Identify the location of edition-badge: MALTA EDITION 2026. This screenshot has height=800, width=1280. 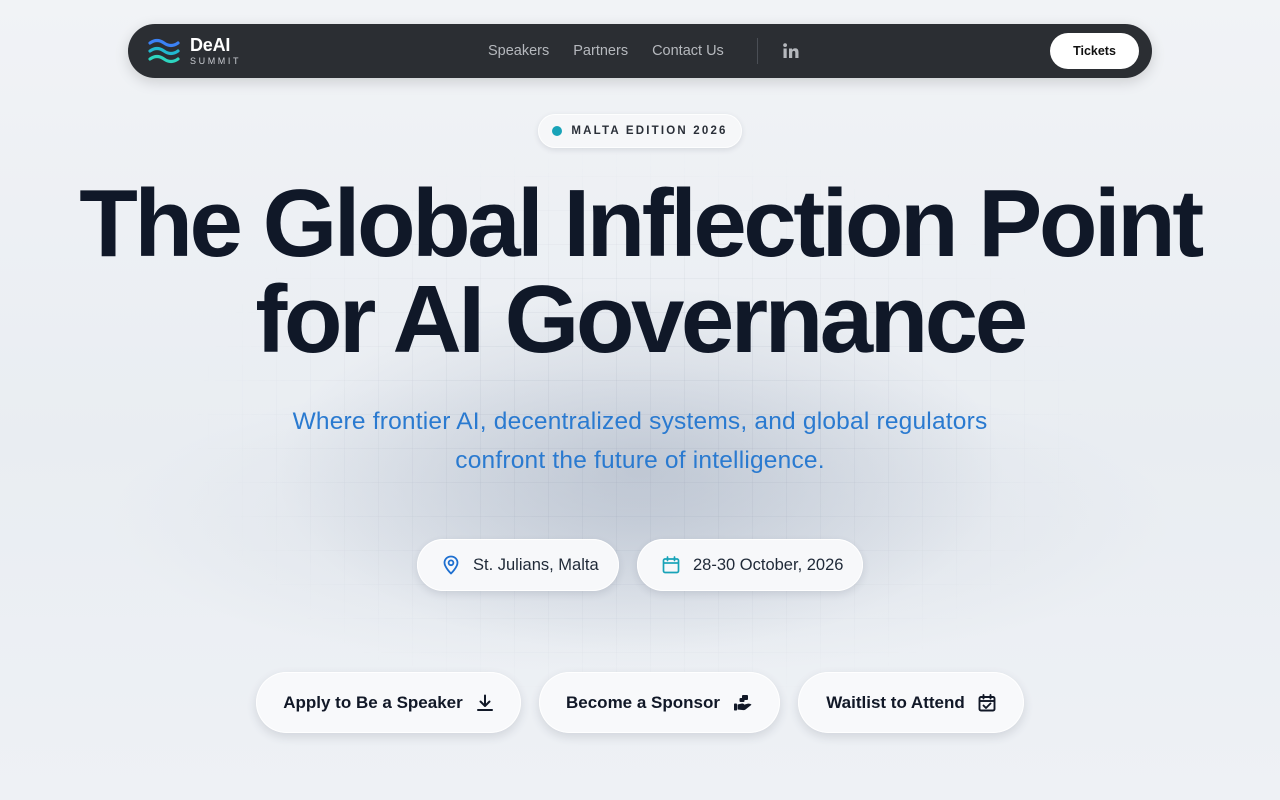
(640, 131).